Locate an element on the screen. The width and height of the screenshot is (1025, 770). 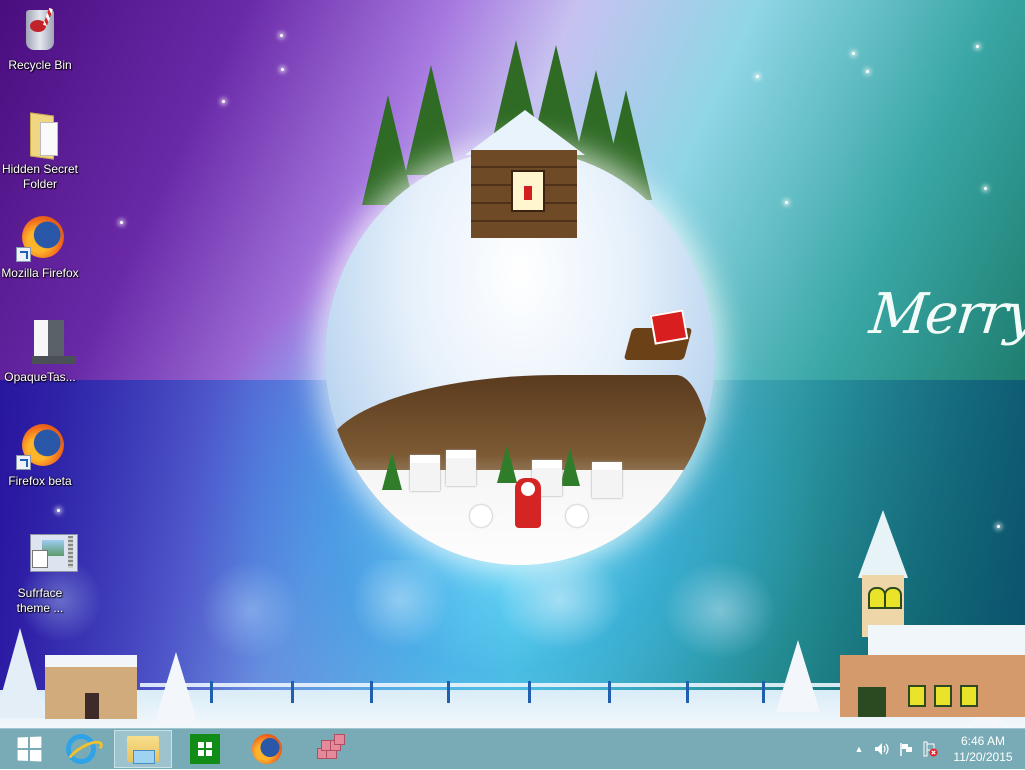
taskbar-internet-explorer is located at coordinates (81, 749).